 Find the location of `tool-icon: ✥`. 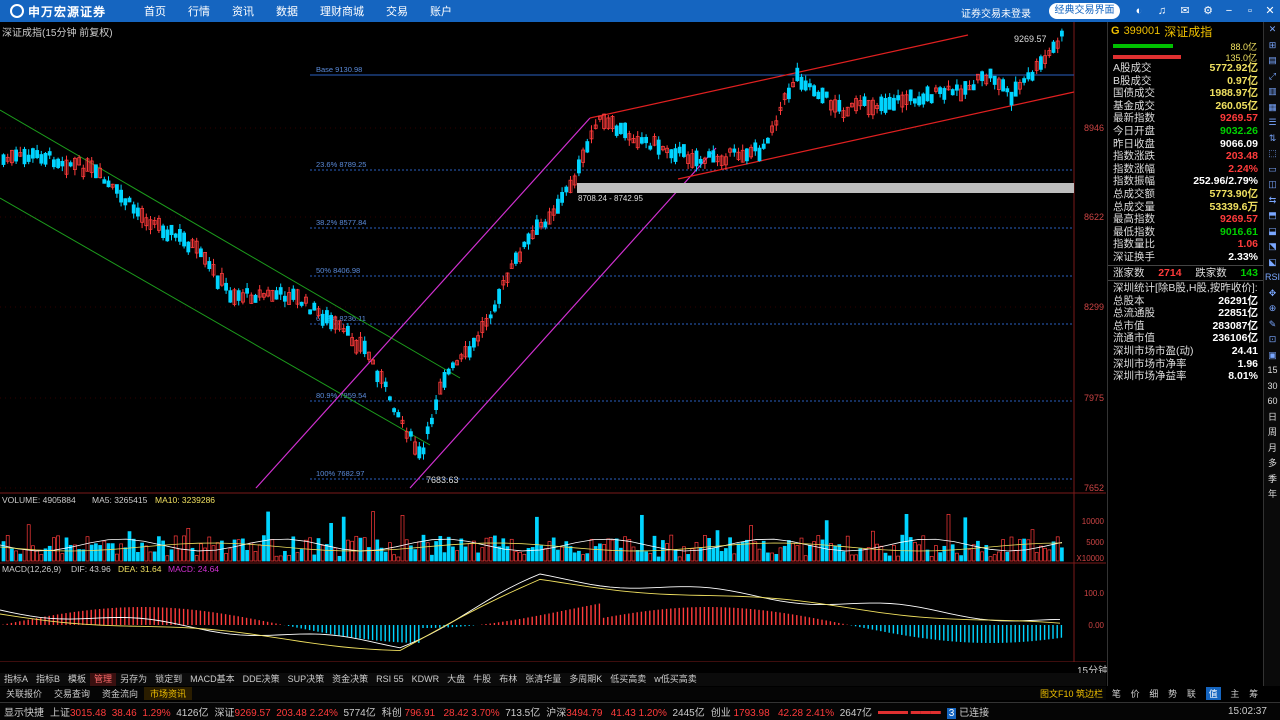

tool-icon: ✥ is located at coordinates (1272, 294).